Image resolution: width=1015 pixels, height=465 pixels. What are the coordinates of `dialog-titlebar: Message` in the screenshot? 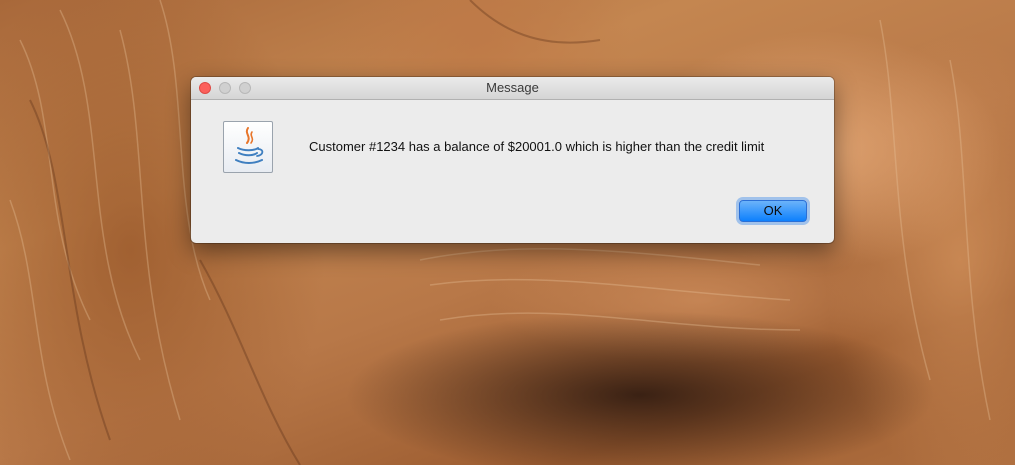 It's located at (512, 88).